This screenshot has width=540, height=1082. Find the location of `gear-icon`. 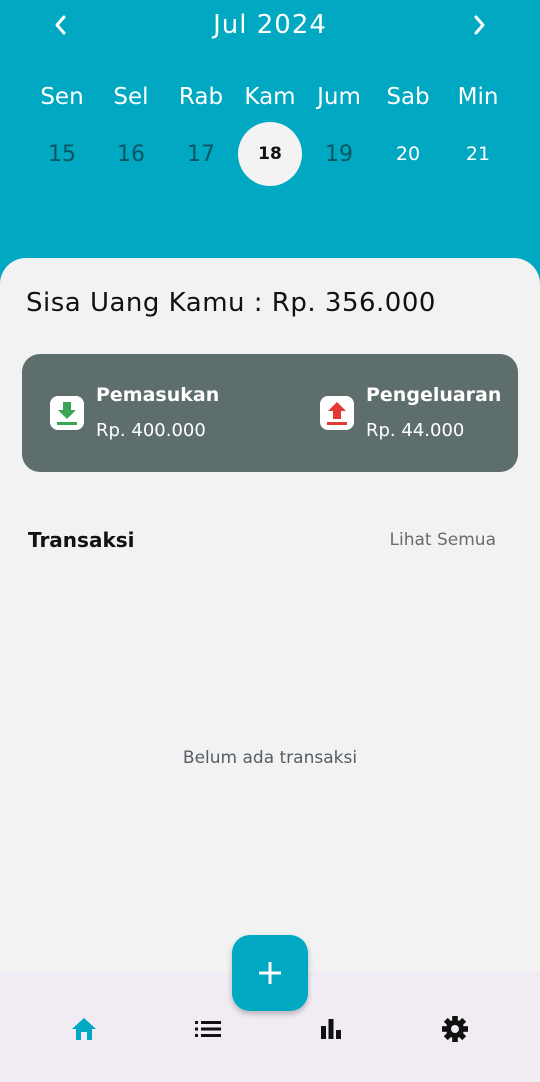

gear-icon is located at coordinates (455, 1029).